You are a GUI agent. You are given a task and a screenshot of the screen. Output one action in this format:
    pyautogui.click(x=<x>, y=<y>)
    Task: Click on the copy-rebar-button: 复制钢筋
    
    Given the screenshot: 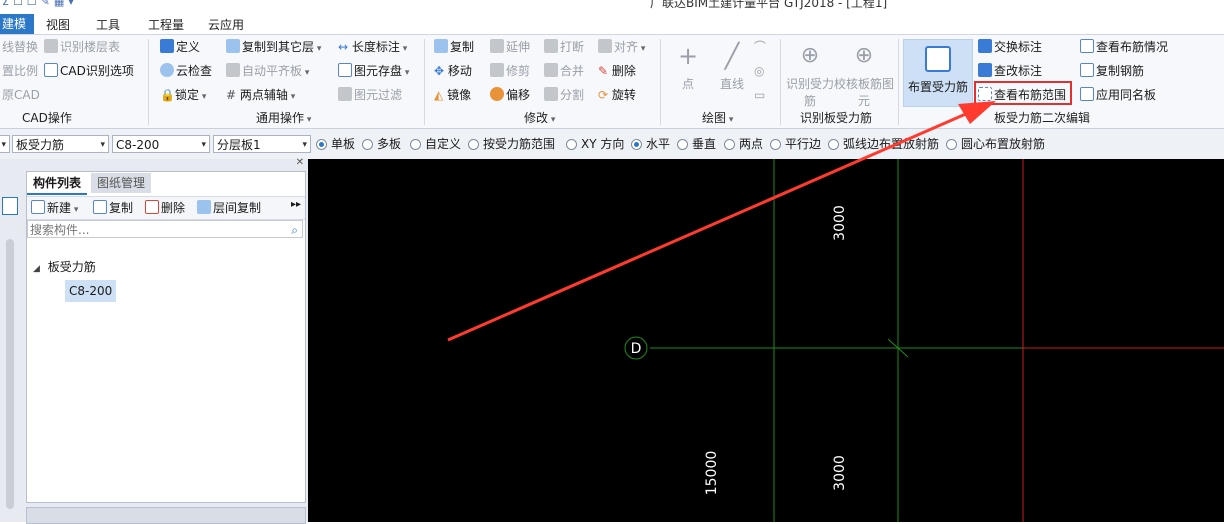 What is the action you would take?
    pyautogui.click(x=1112, y=71)
    